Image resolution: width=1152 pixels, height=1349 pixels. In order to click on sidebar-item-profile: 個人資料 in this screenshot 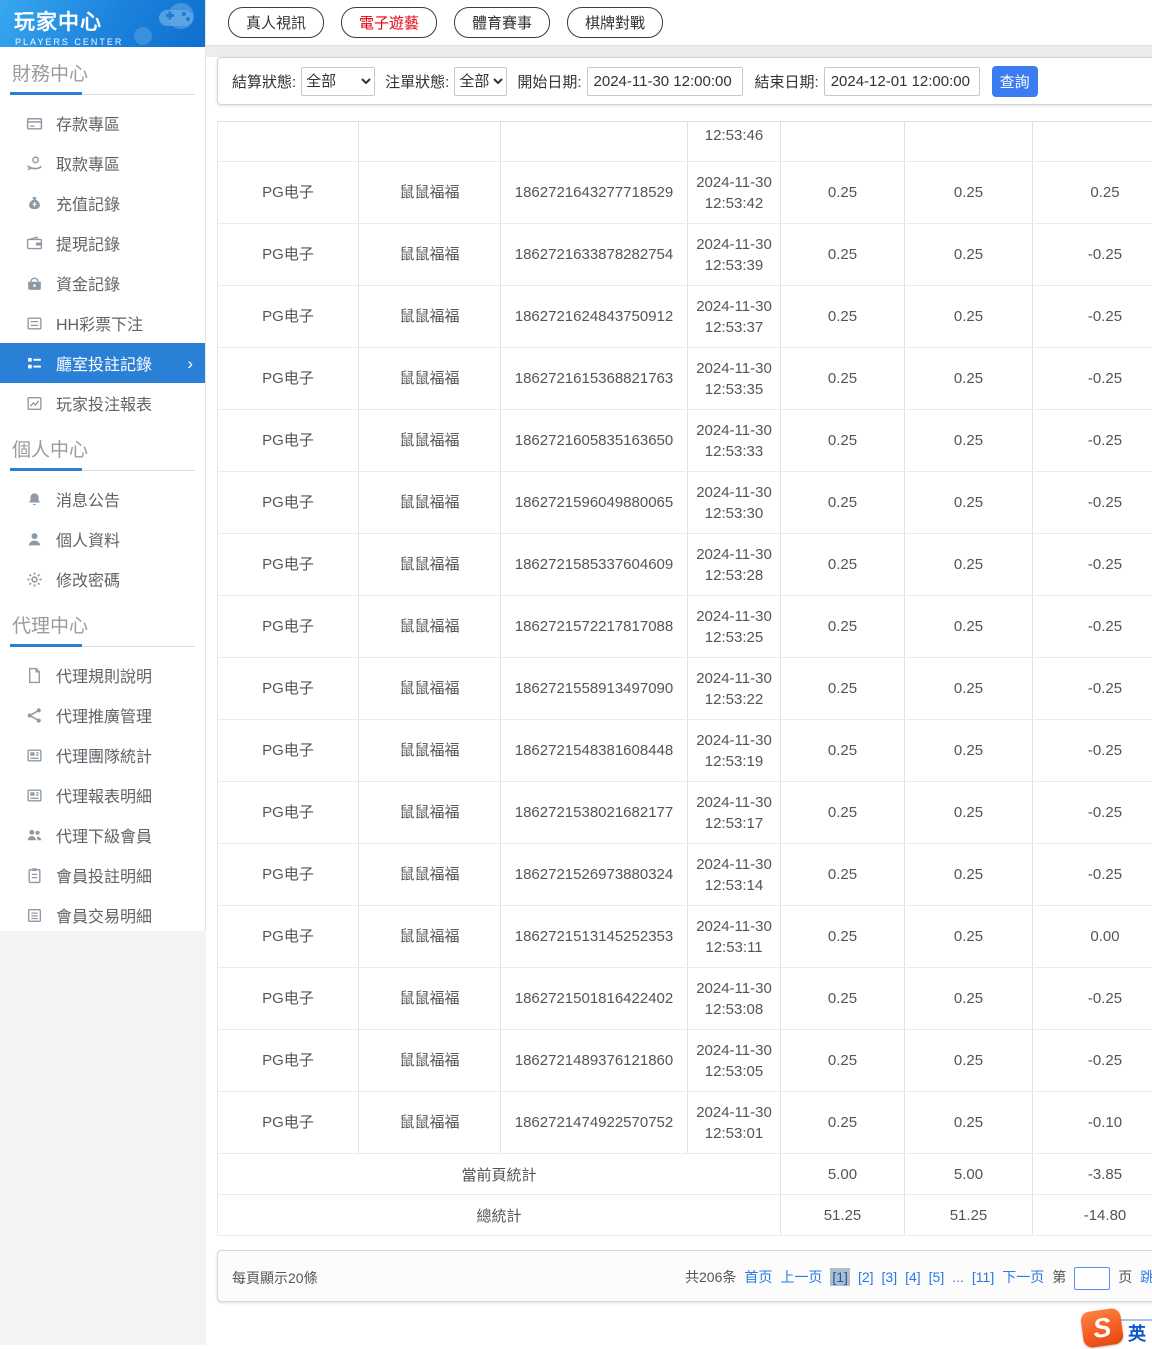, I will do `click(102, 539)`.